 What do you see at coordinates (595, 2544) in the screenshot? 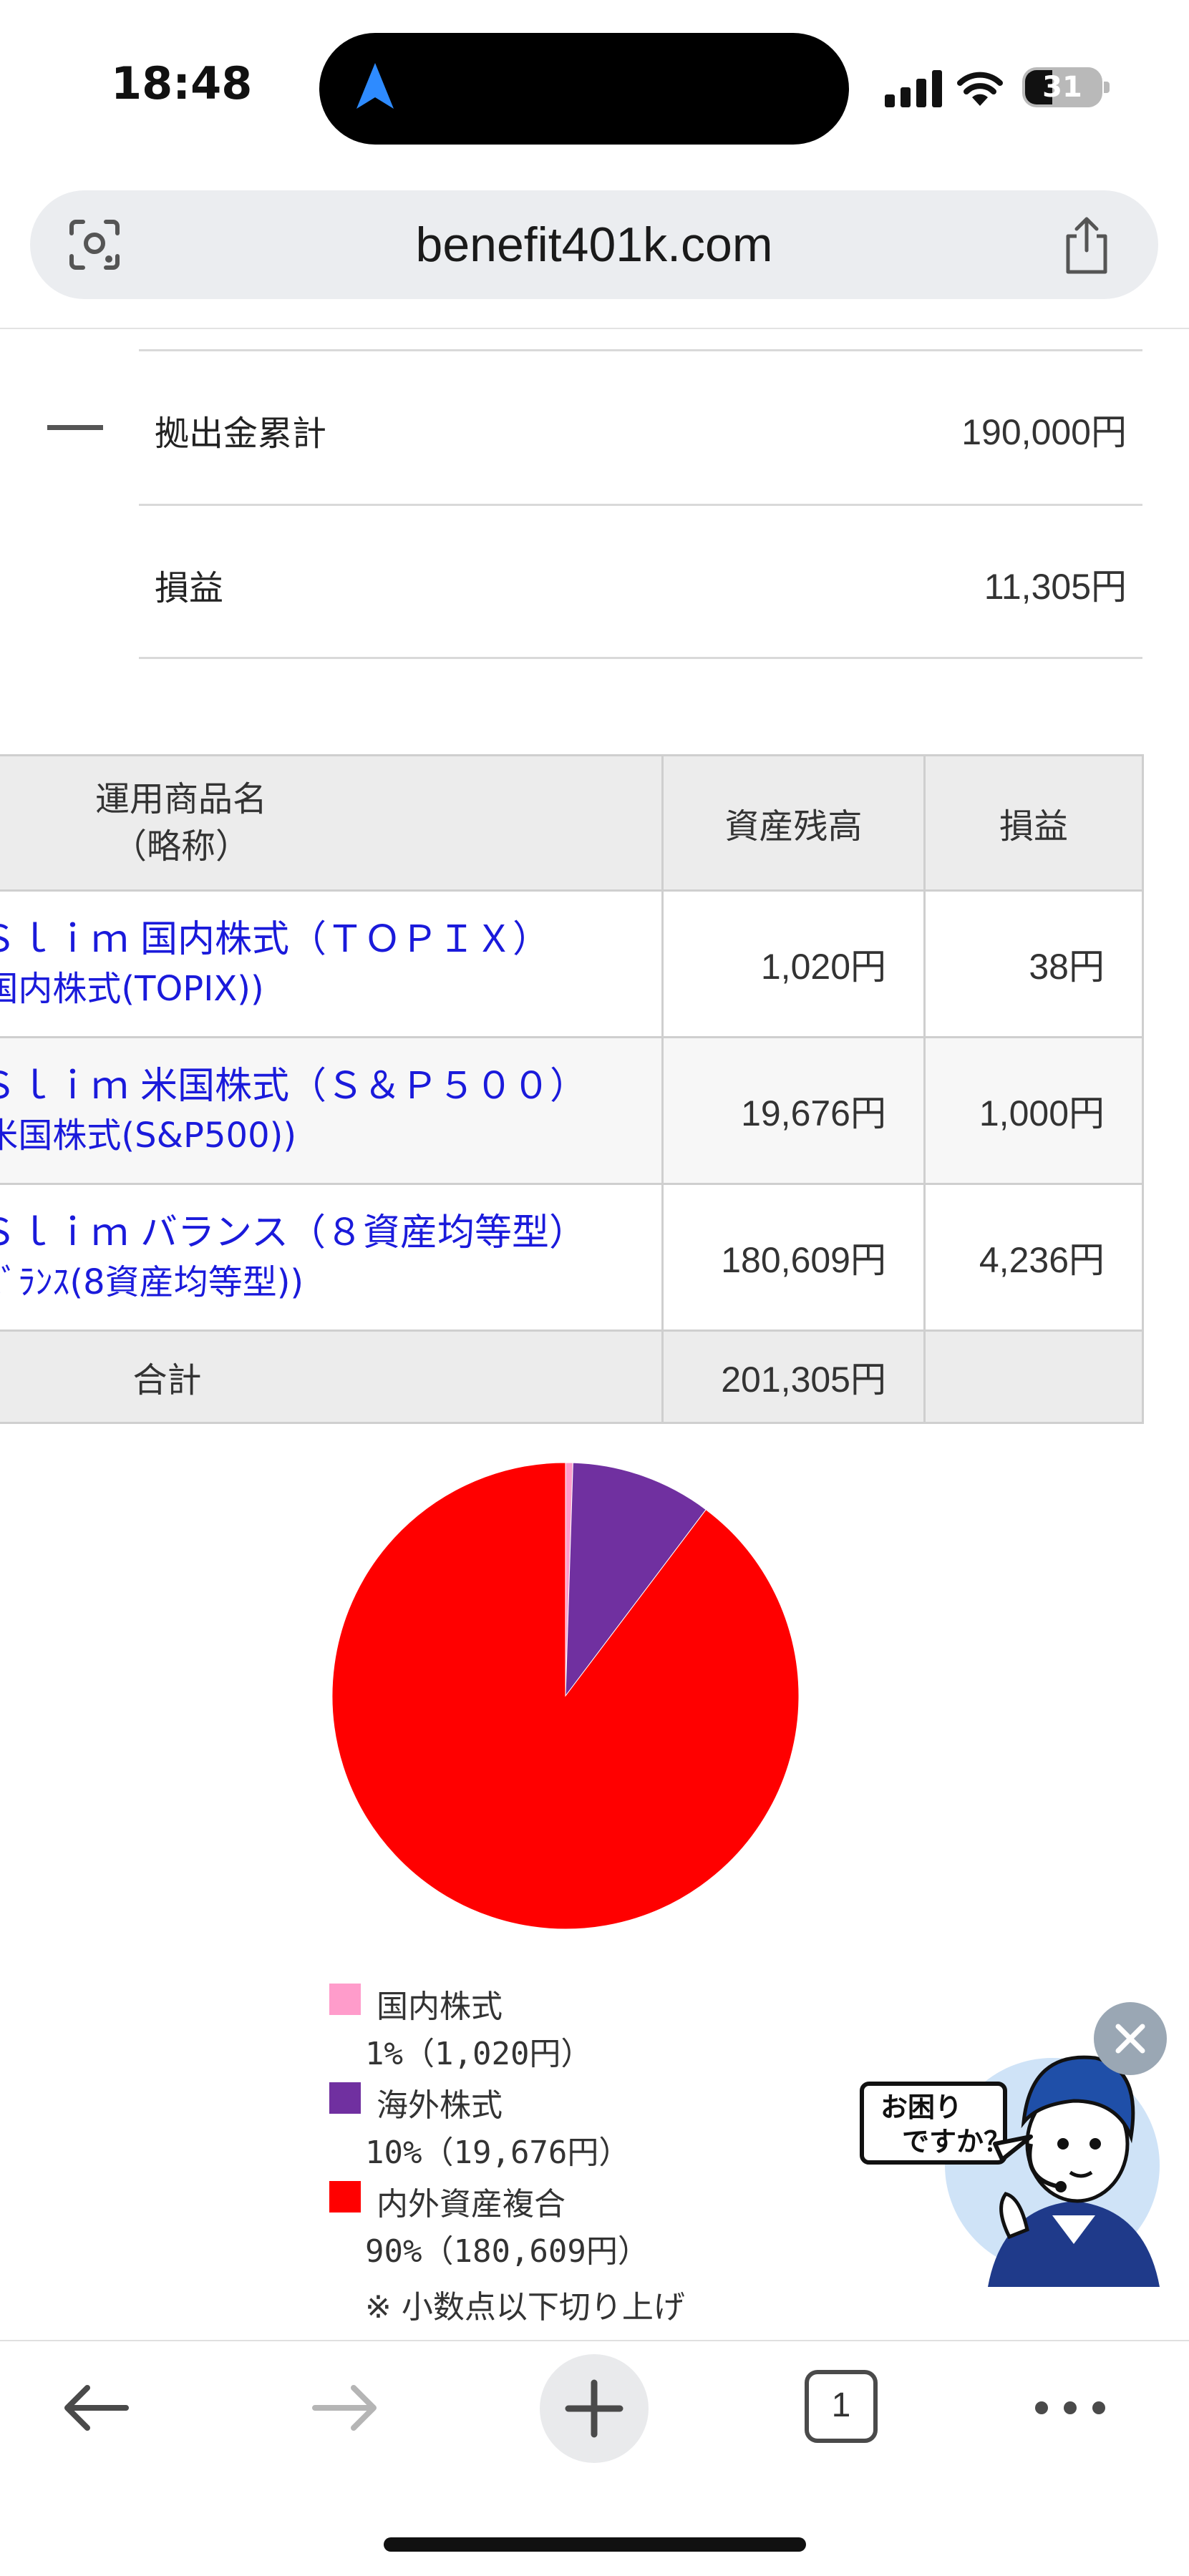
I see `home-indicator` at bounding box center [595, 2544].